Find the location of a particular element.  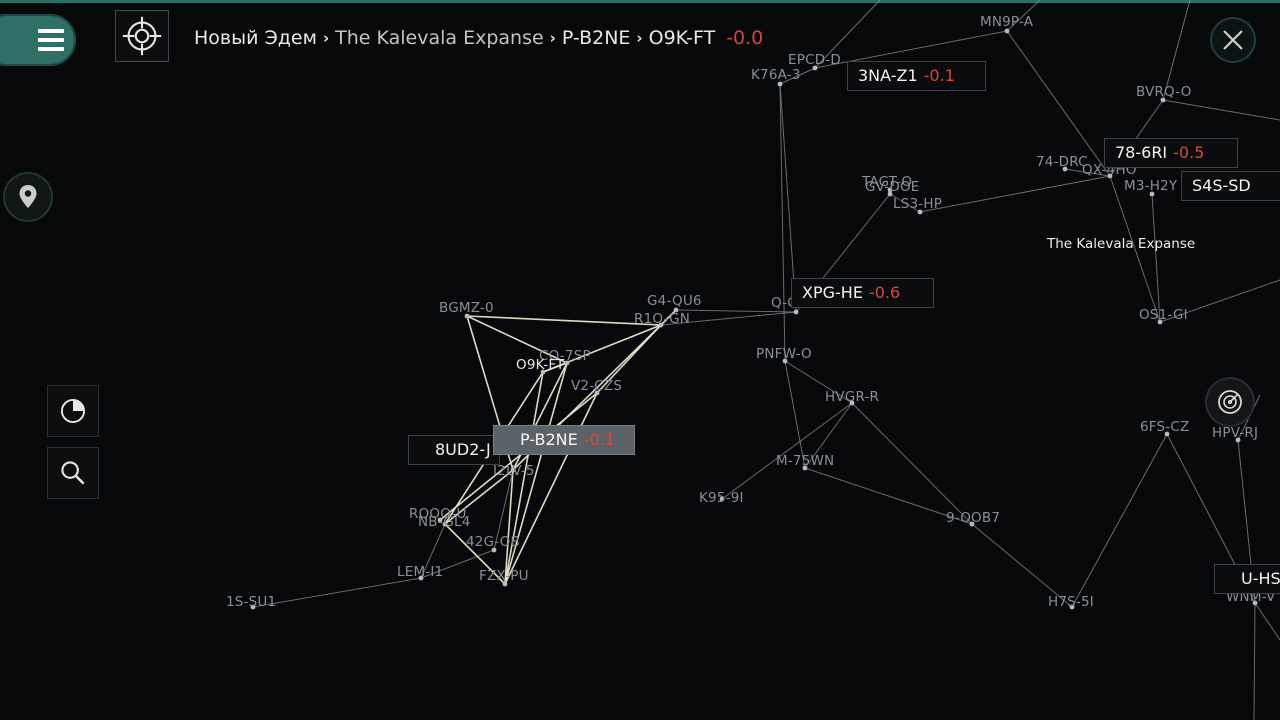

target-button is located at coordinates (142, 36).